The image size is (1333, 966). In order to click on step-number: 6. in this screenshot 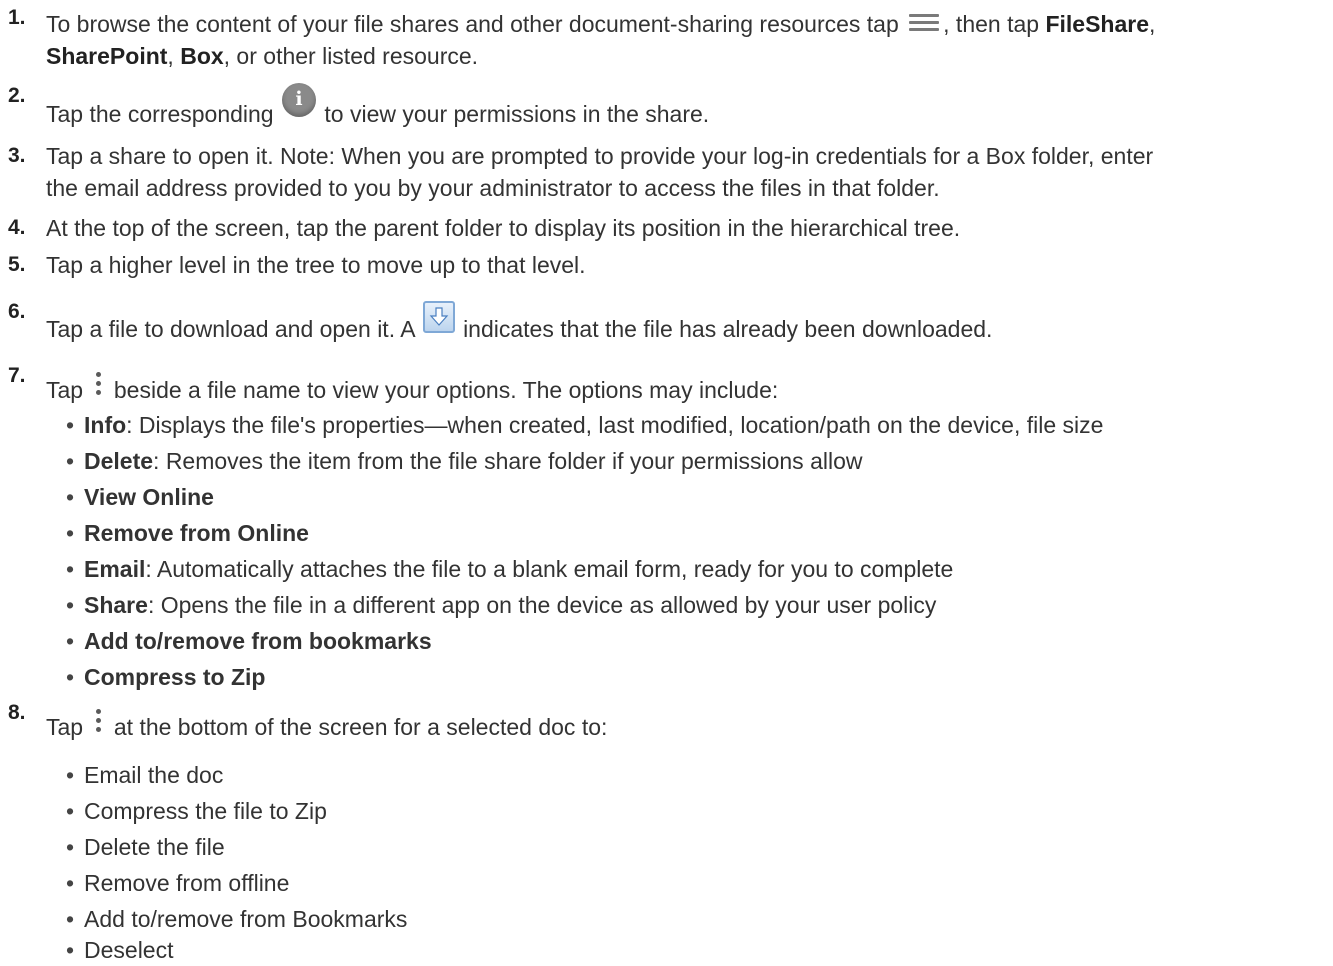, I will do `click(17, 311)`.